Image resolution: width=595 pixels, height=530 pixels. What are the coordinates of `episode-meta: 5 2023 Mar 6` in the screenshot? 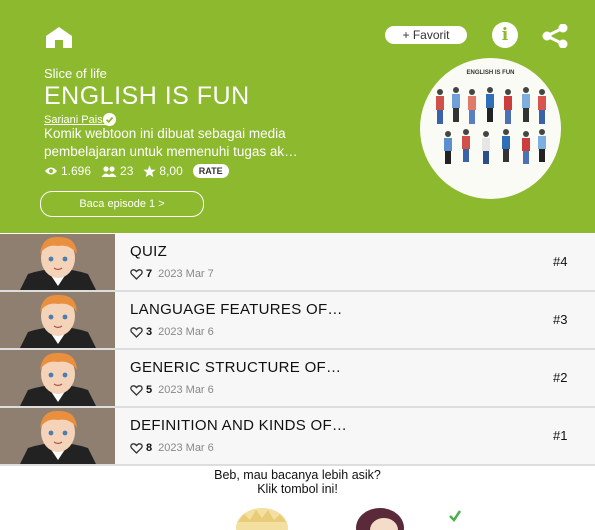 It's located at (172, 390).